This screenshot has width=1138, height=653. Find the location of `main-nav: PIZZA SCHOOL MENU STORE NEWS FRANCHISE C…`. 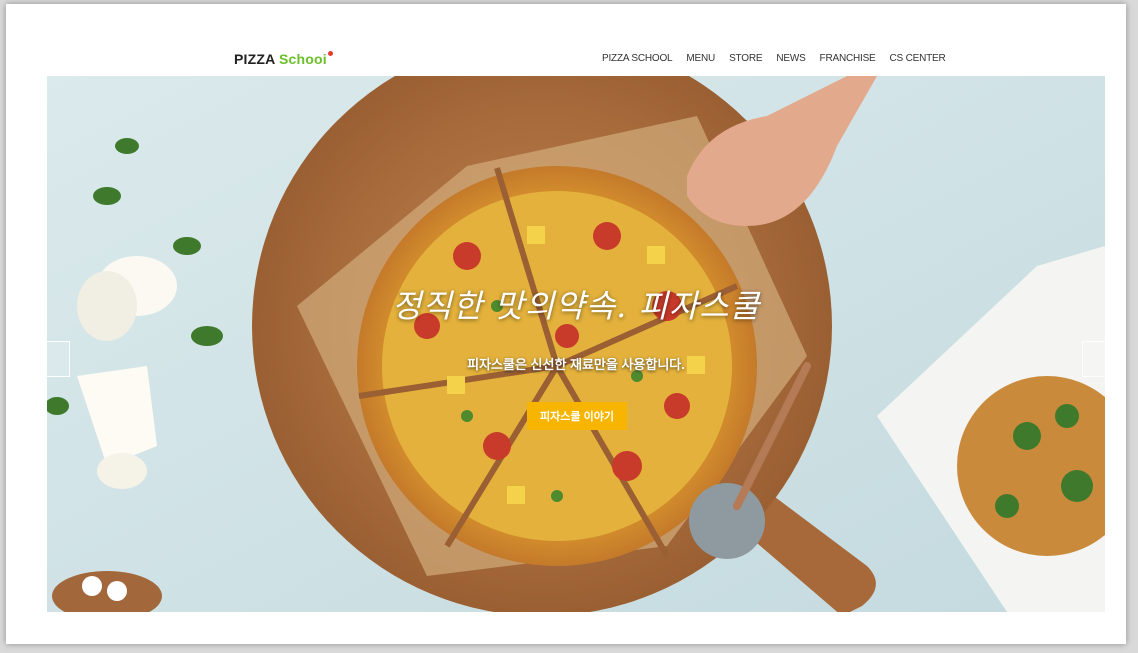

main-nav: PIZZA SCHOOL MENU STORE NEWS FRANCHISE C… is located at coordinates (774, 58).